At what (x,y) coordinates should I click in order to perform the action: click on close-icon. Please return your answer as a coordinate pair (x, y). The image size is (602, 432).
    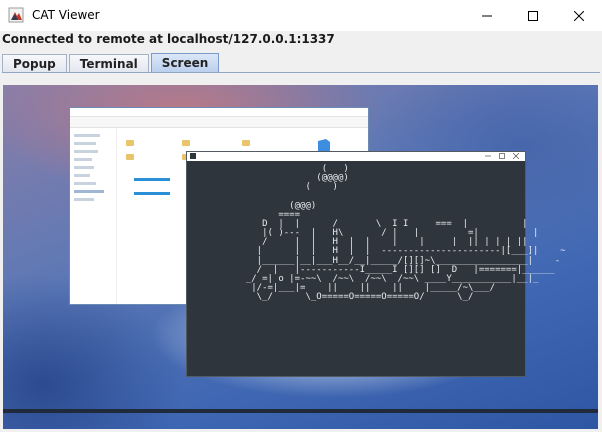
    Looking at the image, I should click on (579, 15).